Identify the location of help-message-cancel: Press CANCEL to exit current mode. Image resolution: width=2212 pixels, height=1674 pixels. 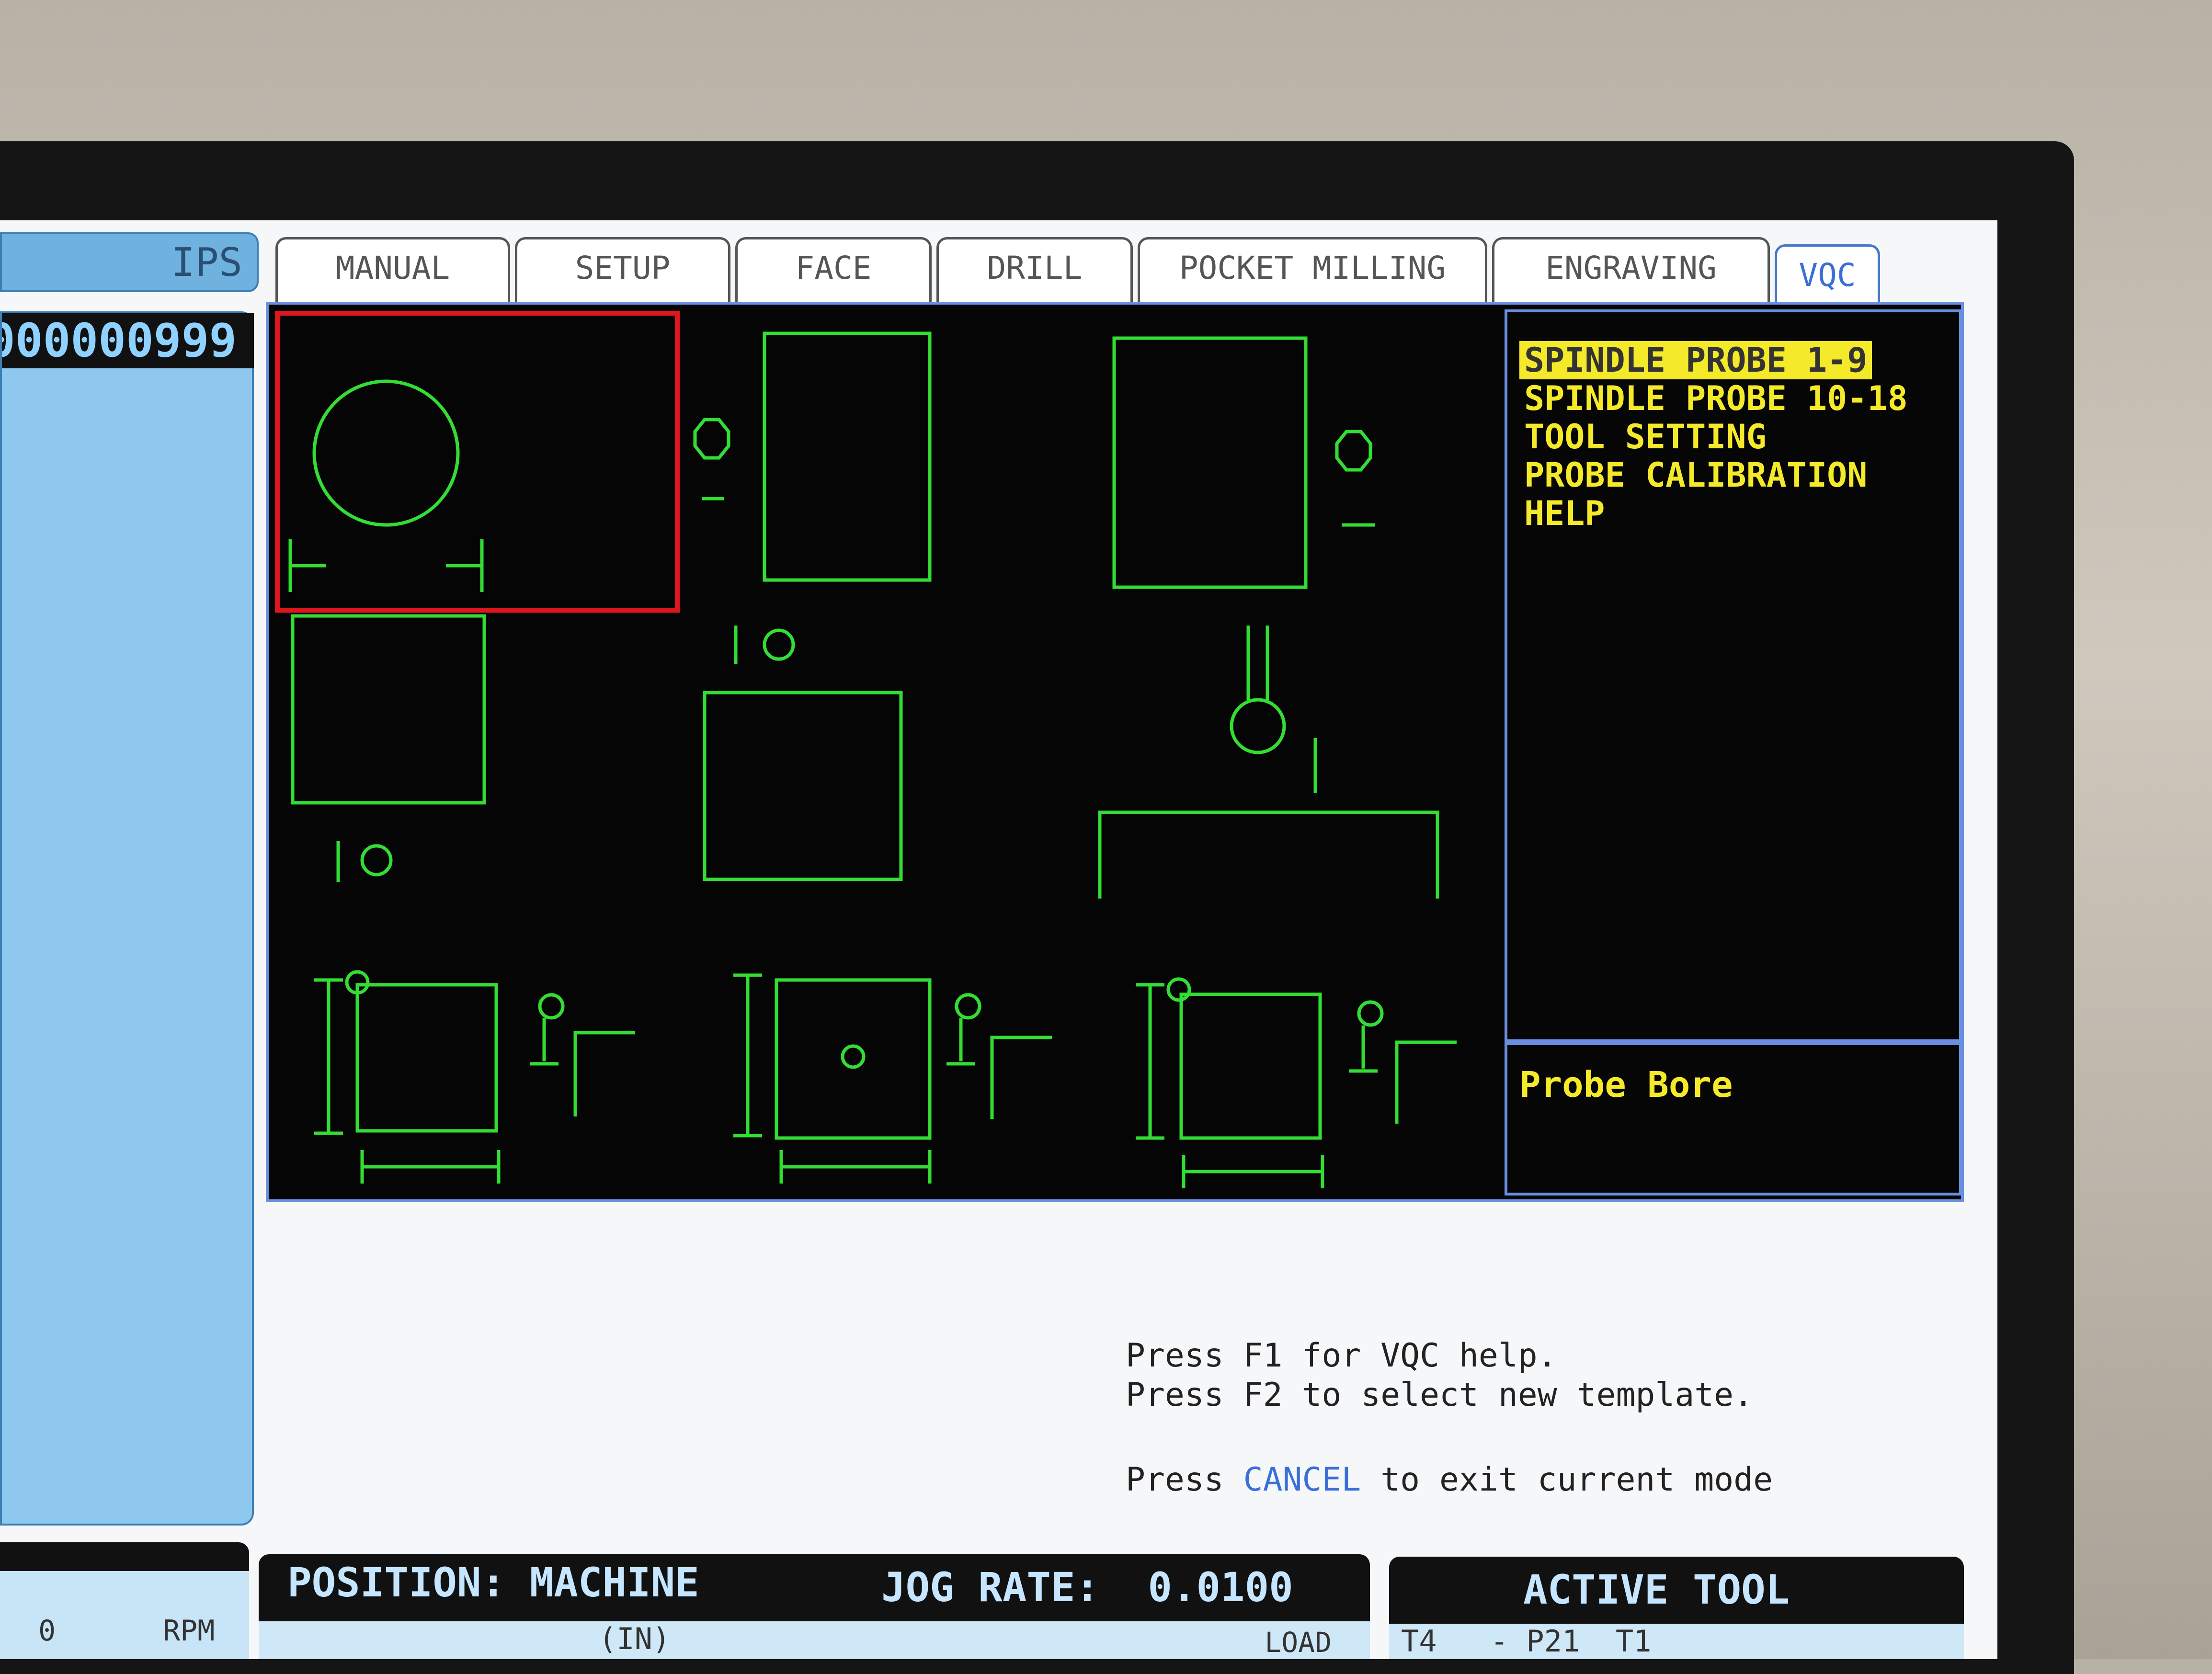
(1449, 1480).